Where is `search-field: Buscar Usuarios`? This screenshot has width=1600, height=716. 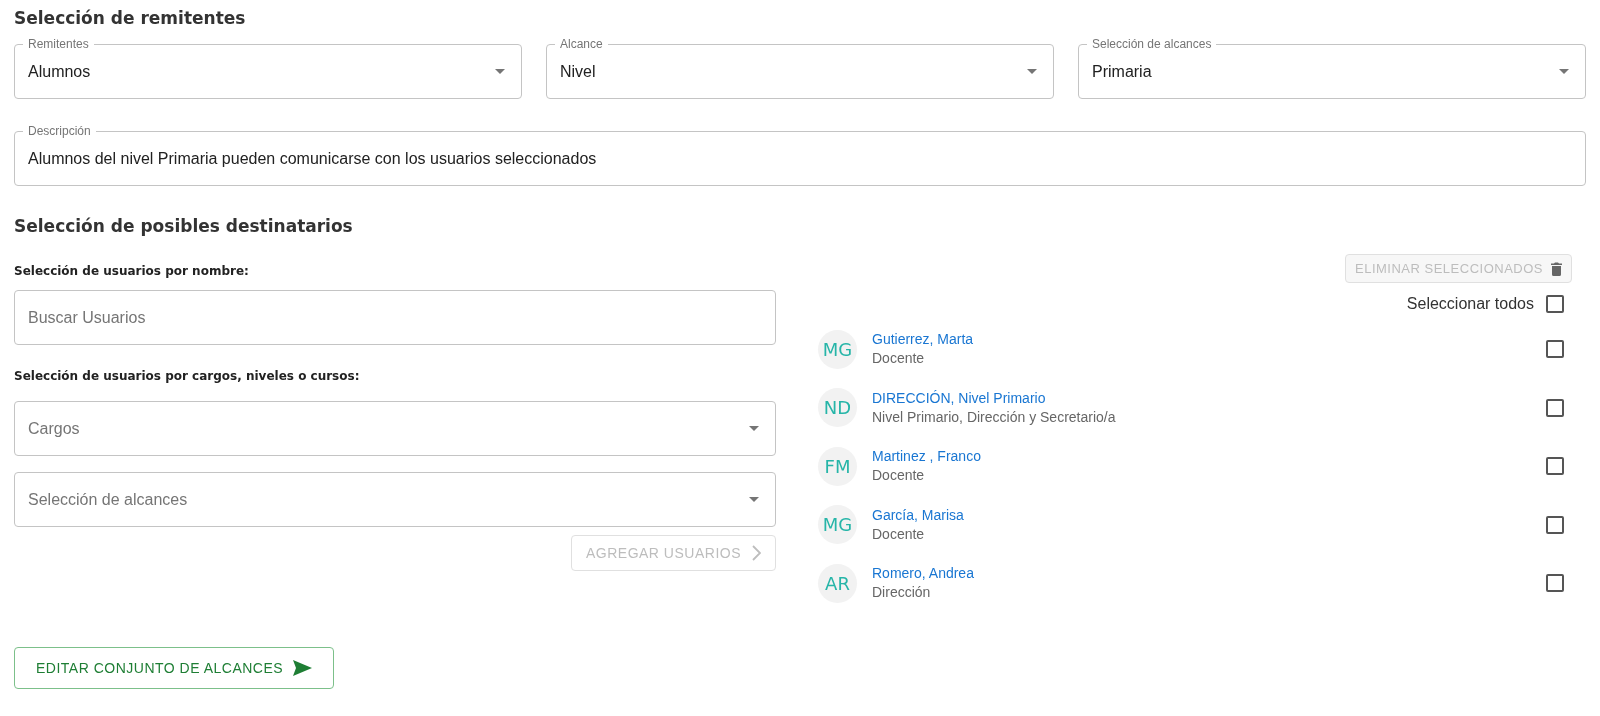 search-field: Buscar Usuarios is located at coordinates (395, 317).